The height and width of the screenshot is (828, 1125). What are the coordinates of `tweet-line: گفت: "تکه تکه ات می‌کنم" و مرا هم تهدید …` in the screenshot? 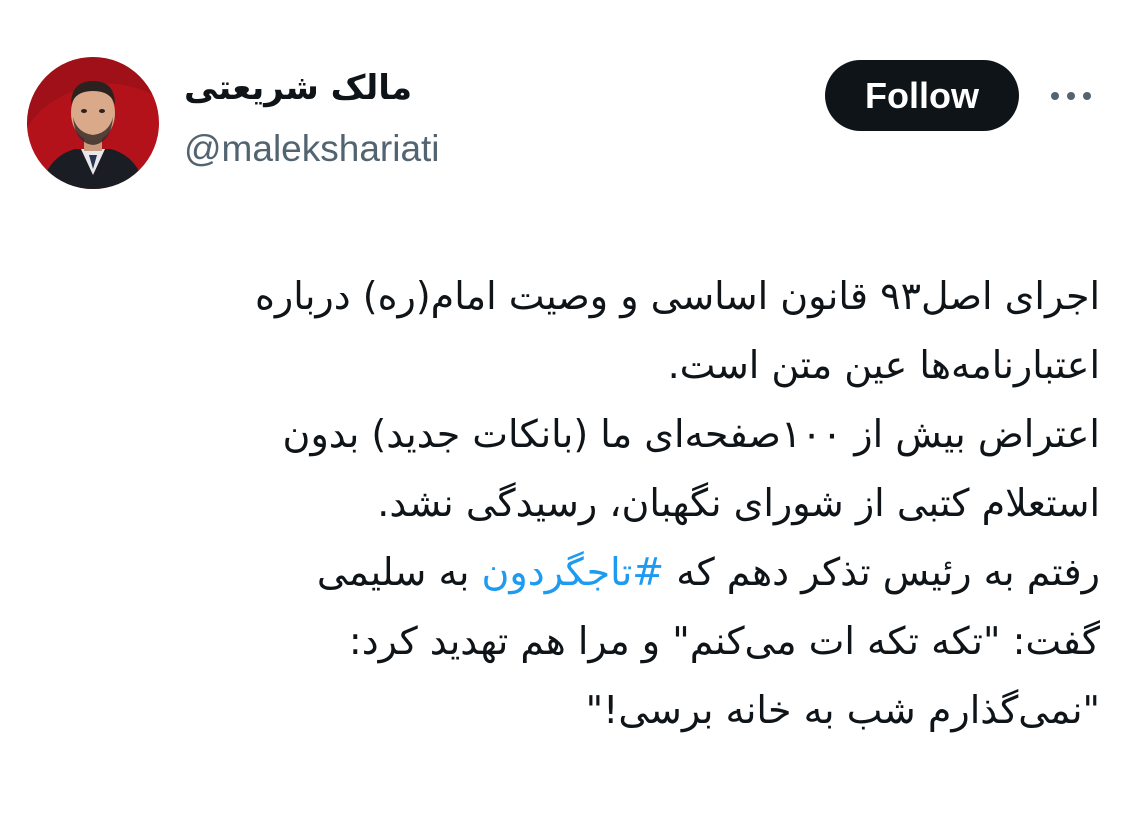 It's located at (724, 641).